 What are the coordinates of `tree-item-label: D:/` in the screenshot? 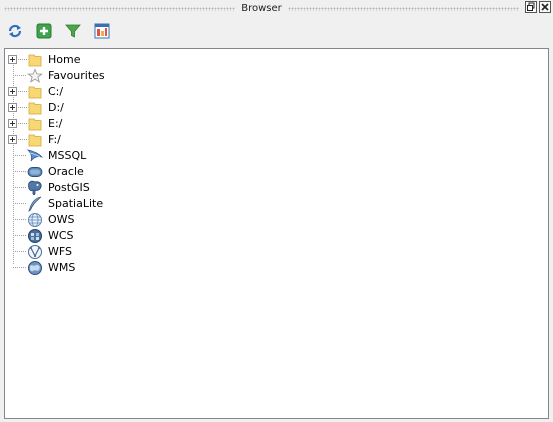 It's located at (56, 107).